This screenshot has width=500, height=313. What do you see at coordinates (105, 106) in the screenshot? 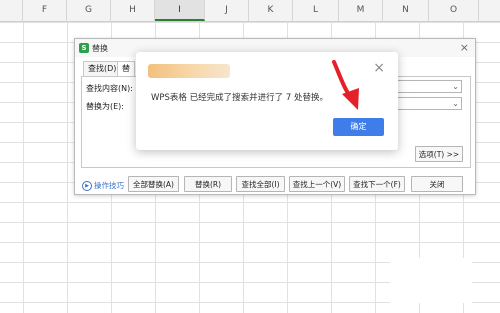
I see `replace-label: 替换为(E):` at bounding box center [105, 106].